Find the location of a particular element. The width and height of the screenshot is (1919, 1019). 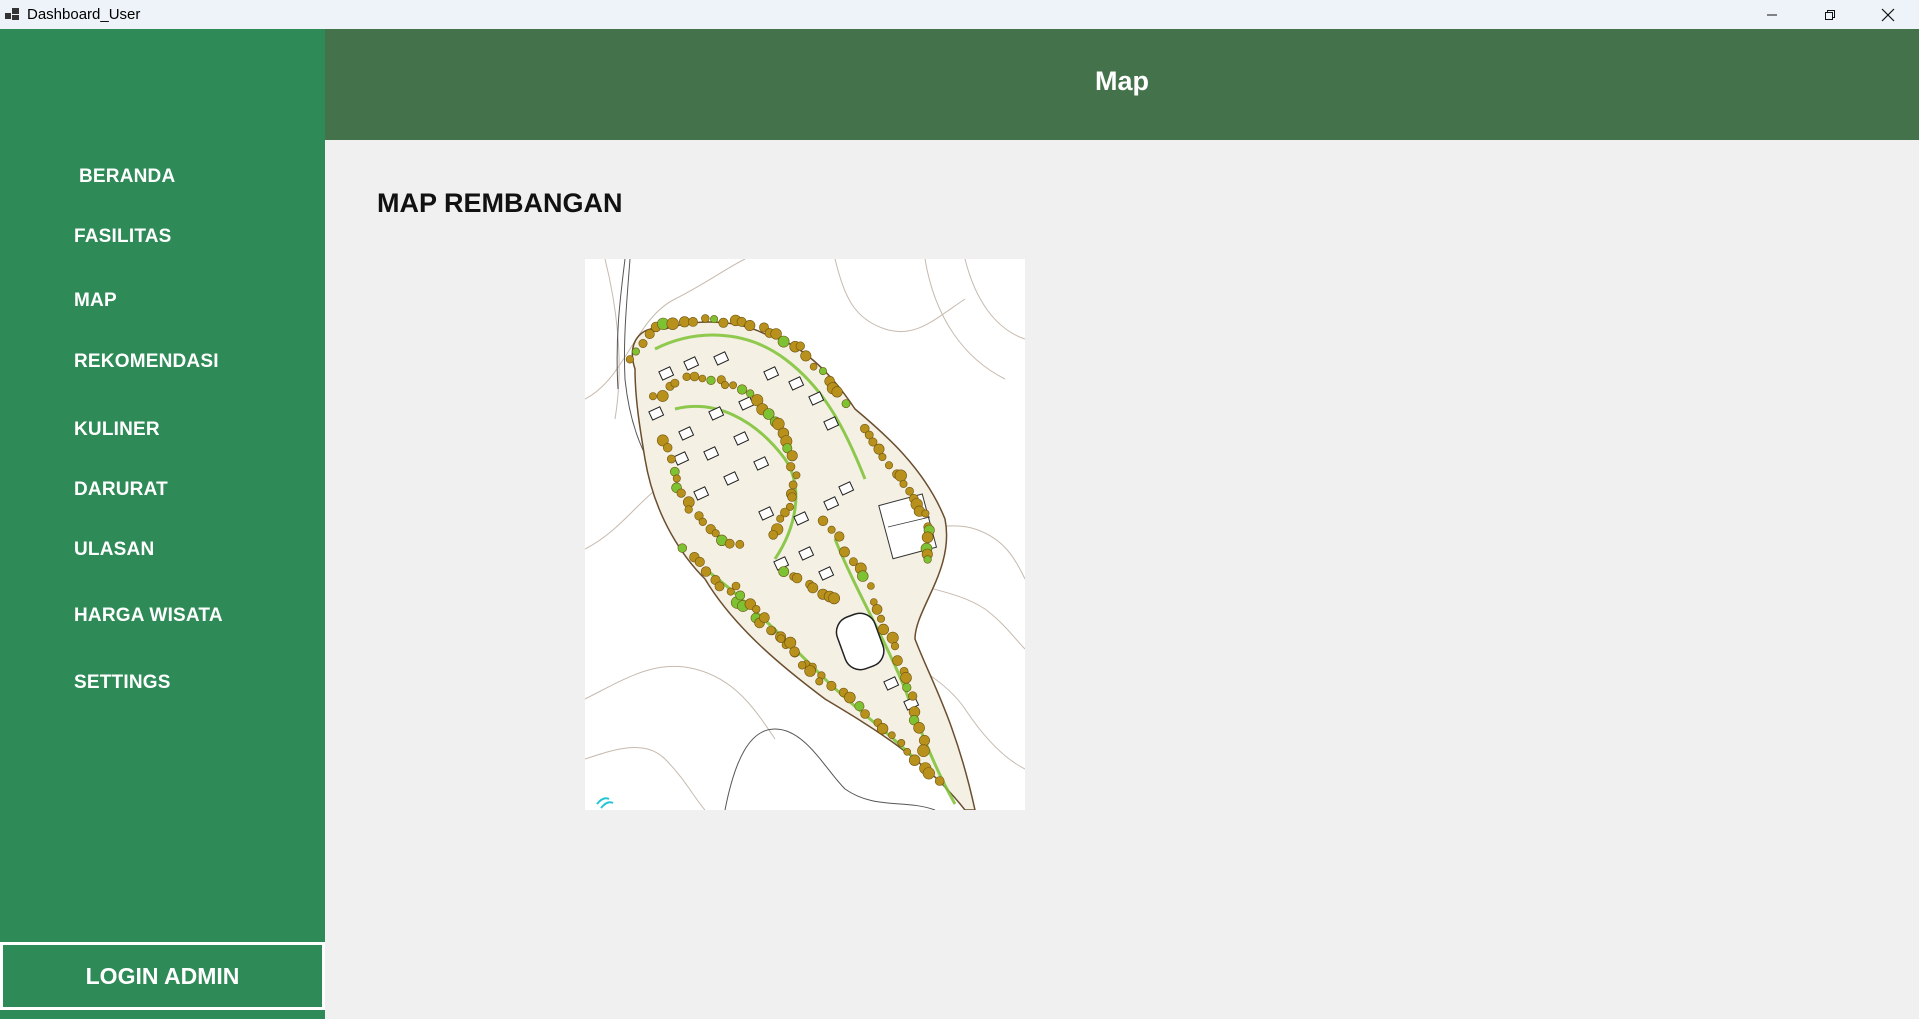

restore-icon is located at coordinates (1830, 14).